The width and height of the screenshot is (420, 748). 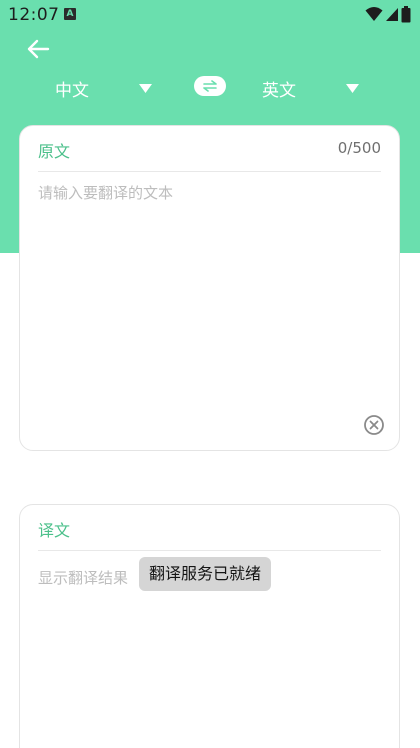 What do you see at coordinates (210, 15) in the screenshot?
I see `status-bar: 12:07 A` at bounding box center [210, 15].